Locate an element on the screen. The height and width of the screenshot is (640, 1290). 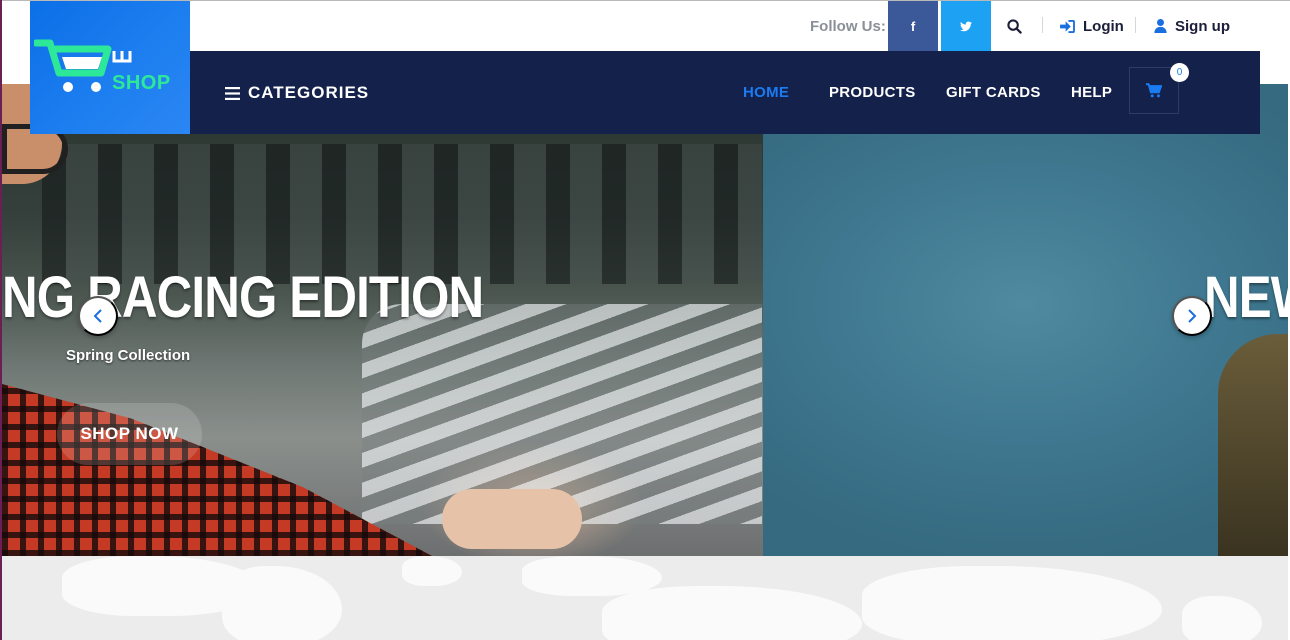
twitter-button is located at coordinates (966, 26).